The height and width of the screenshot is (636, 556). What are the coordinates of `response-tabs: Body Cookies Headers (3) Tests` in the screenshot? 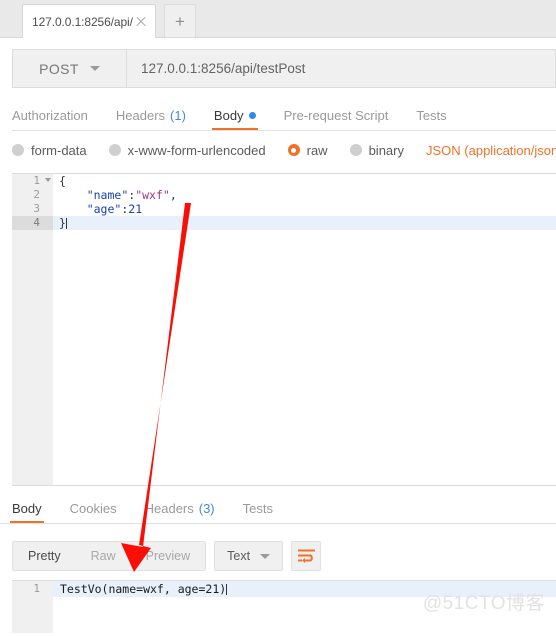 It's located at (278, 508).